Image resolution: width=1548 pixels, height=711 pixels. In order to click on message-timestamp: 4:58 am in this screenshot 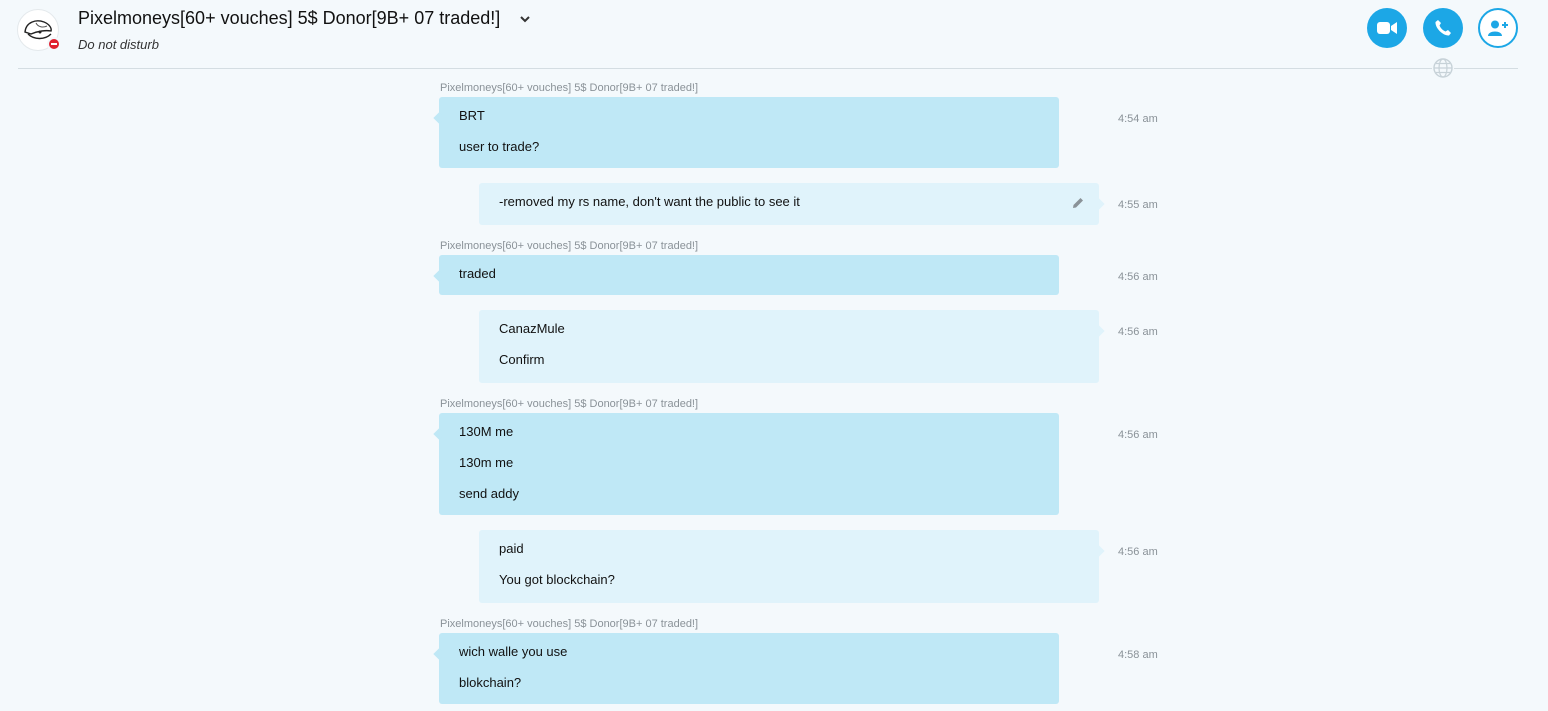, I will do `click(1138, 655)`.